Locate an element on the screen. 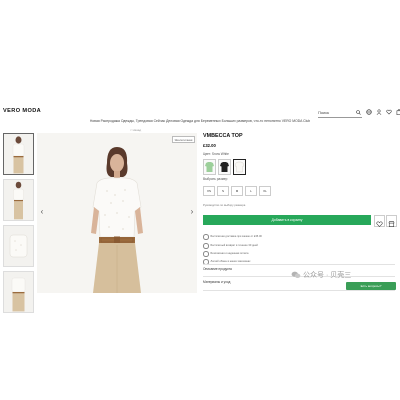  color-swatch-white is located at coordinates (239, 167).